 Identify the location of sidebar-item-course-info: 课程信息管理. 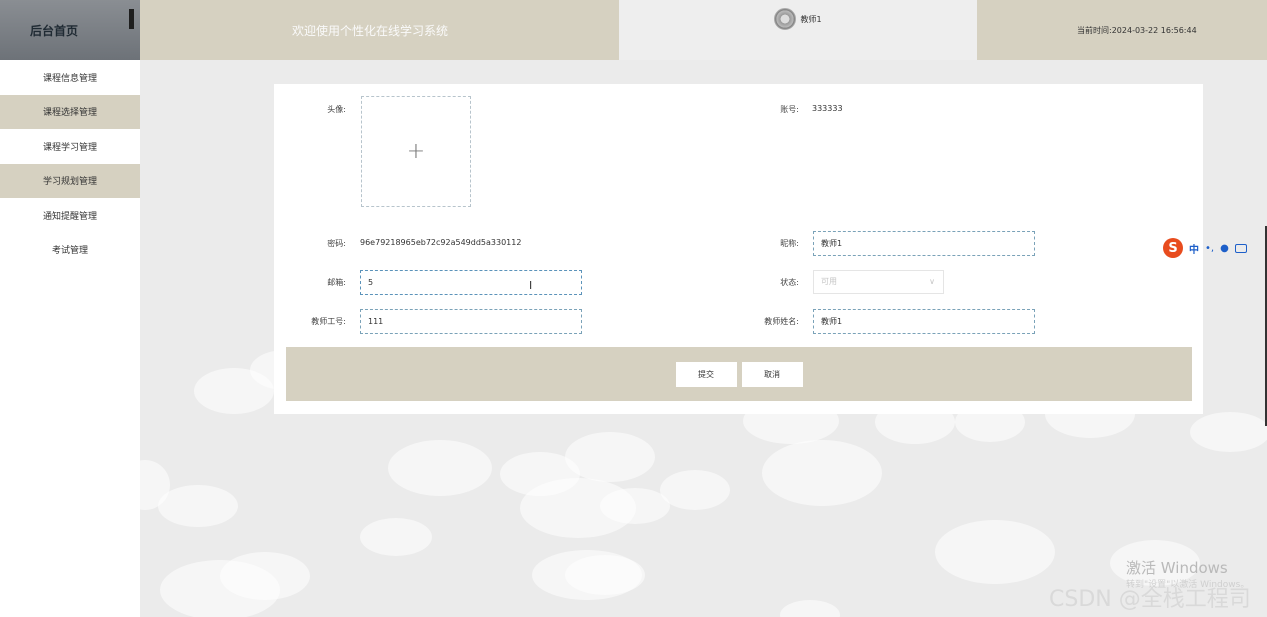
(70, 77).